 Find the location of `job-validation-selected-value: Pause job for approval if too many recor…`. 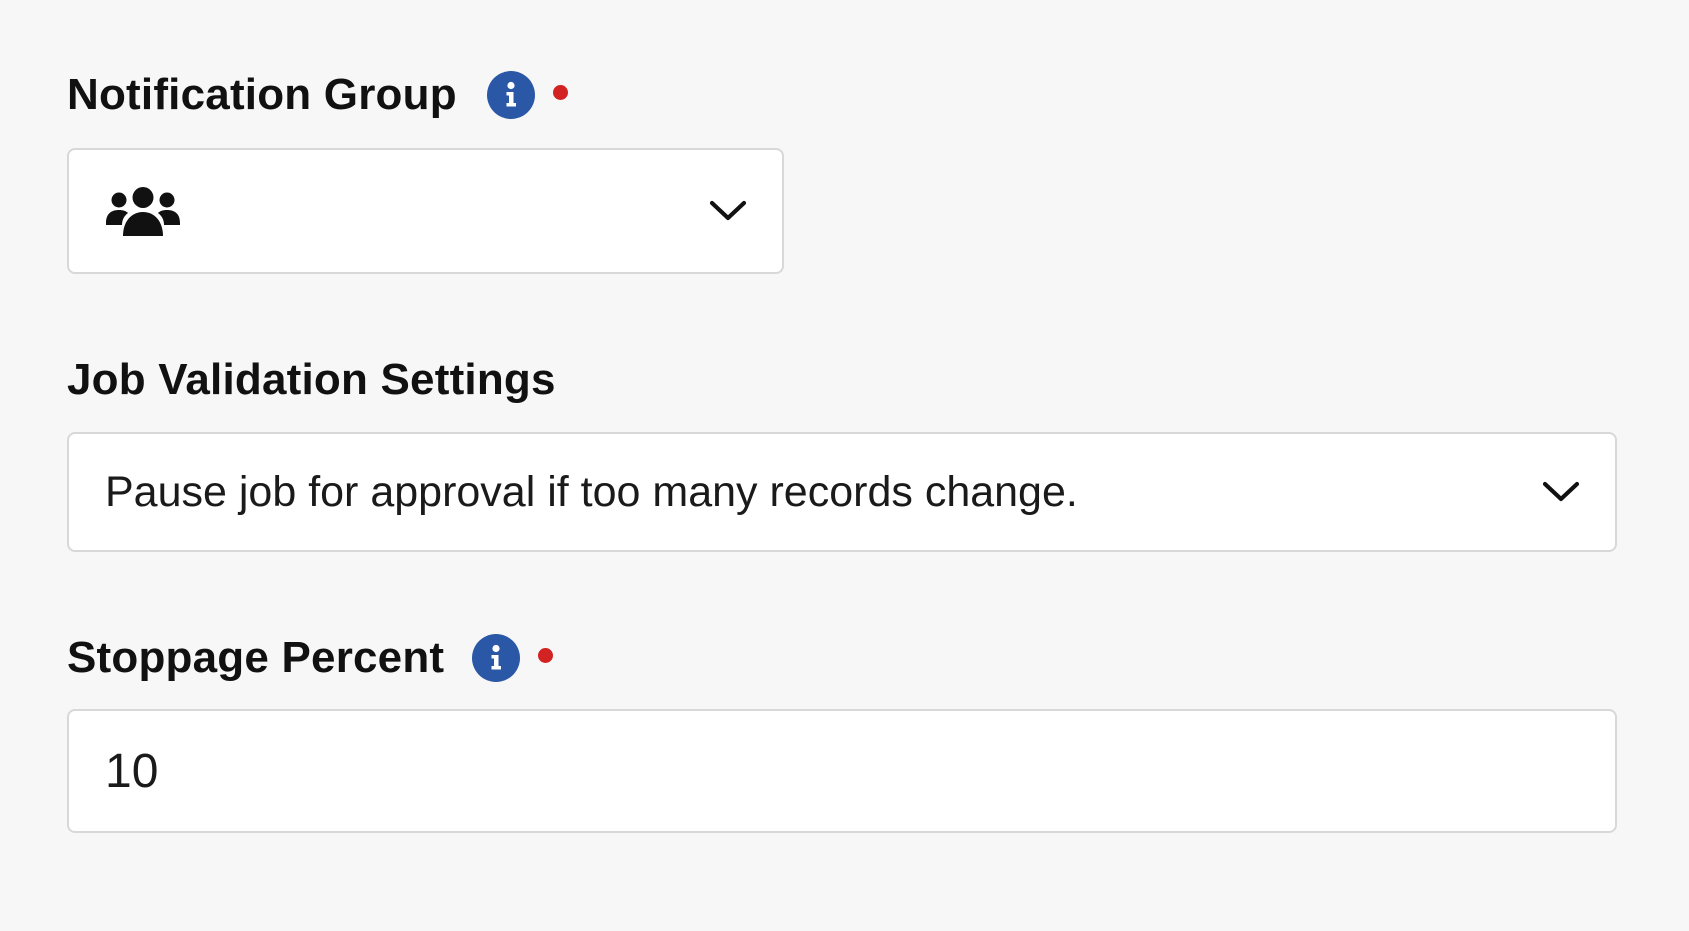

job-validation-selected-value: Pause job for approval if too many recor… is located at coordinates (591, 491).